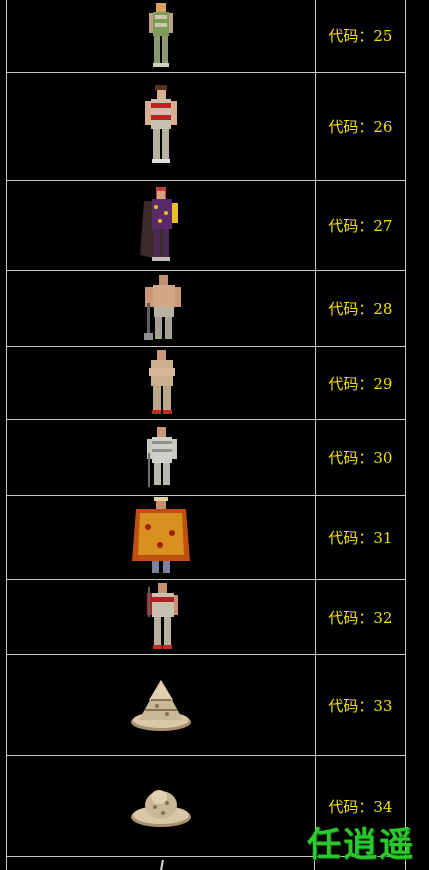  I want to click on soldier-green-icon, so click(160, 34).